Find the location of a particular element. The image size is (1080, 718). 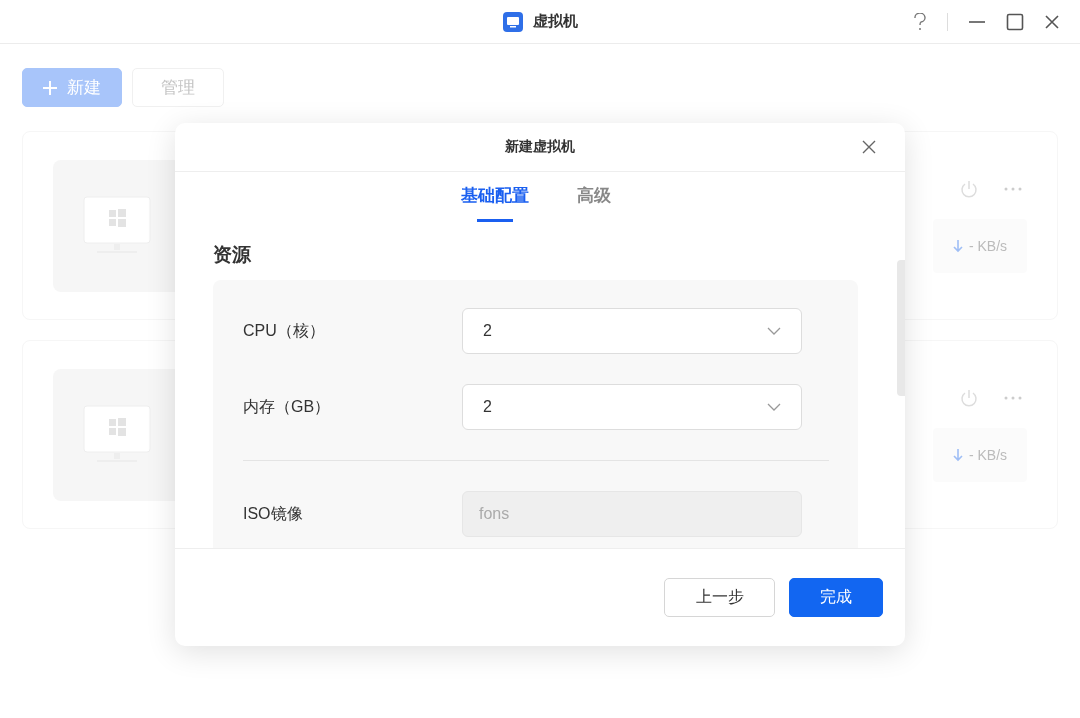

help-icon is located at coordinates (920, 21).